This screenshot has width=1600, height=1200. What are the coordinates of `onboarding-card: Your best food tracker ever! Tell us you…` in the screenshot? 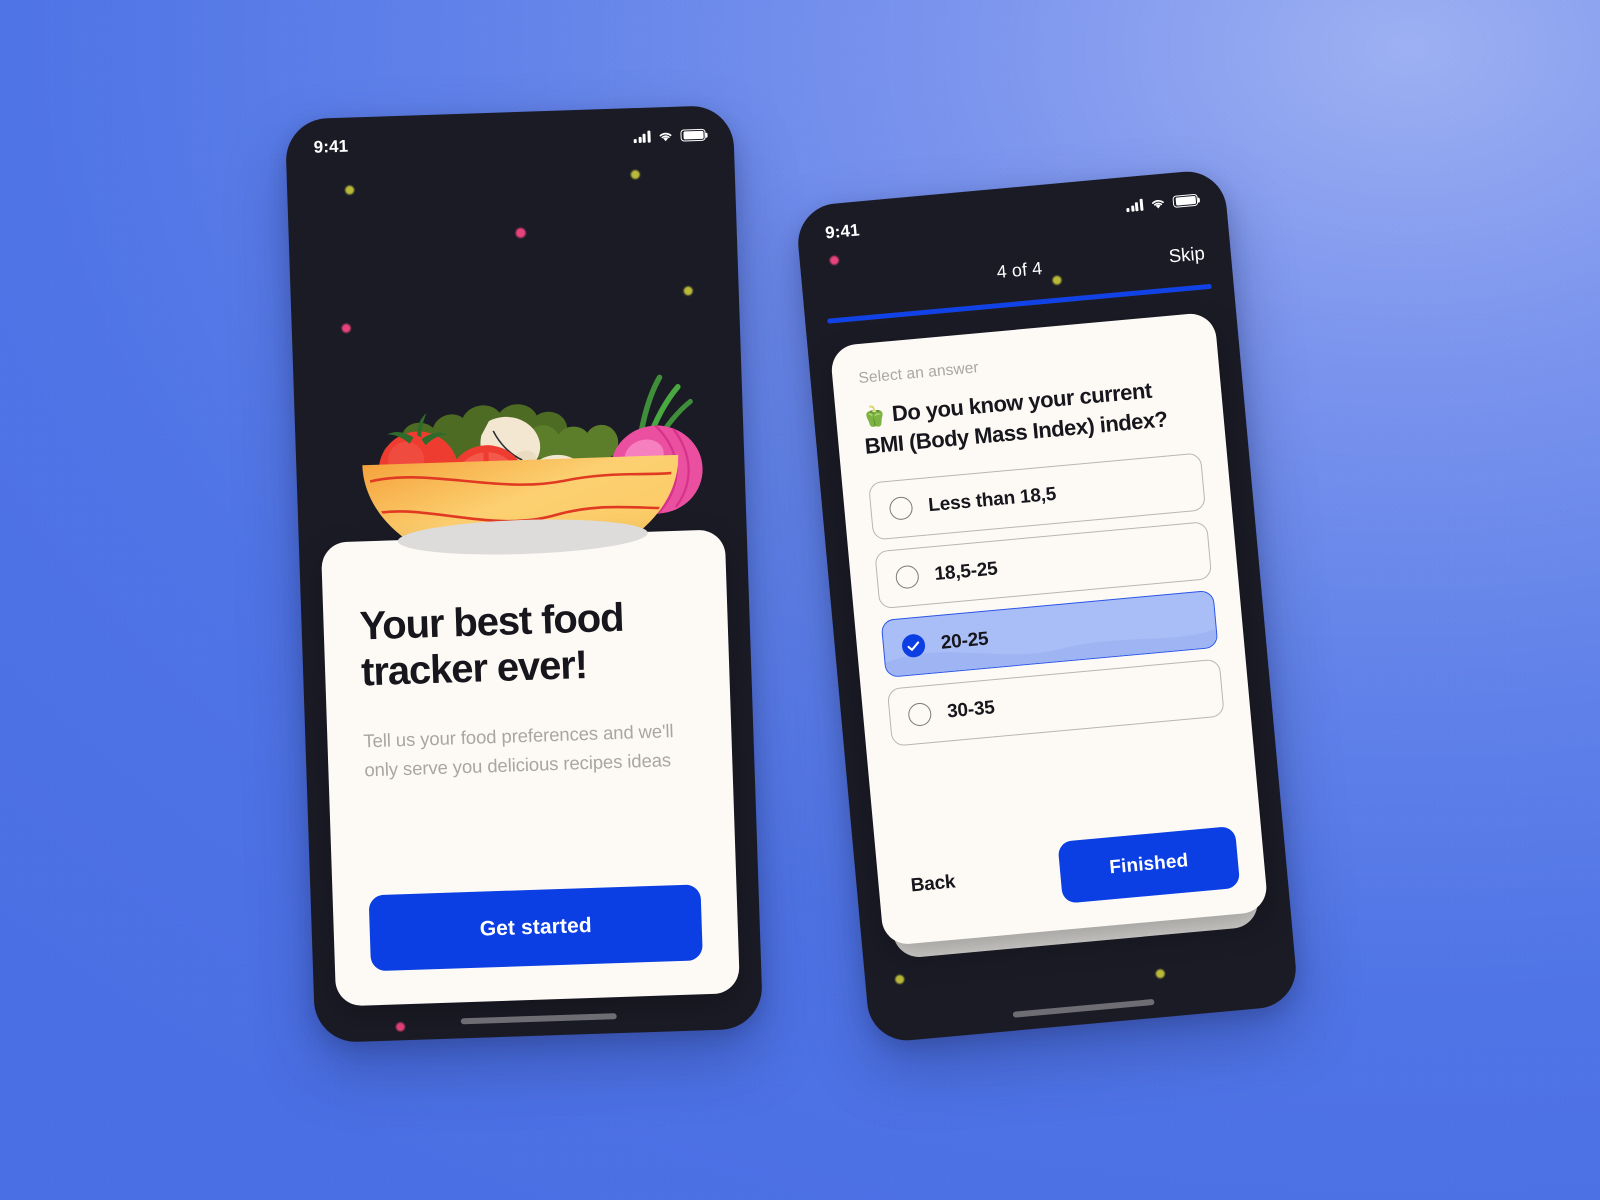 It's located at (530, 761).